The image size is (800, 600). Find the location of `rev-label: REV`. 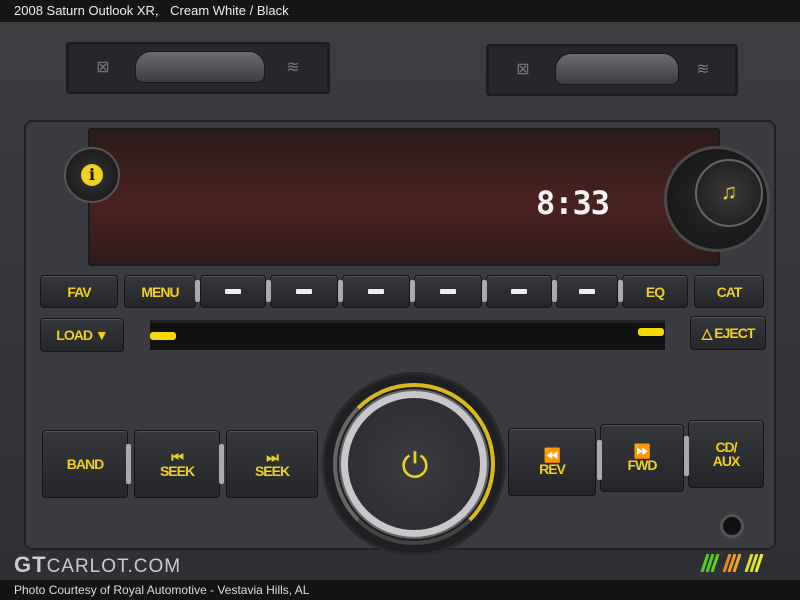

rev-label: REV is located at coordinates (552, 469).